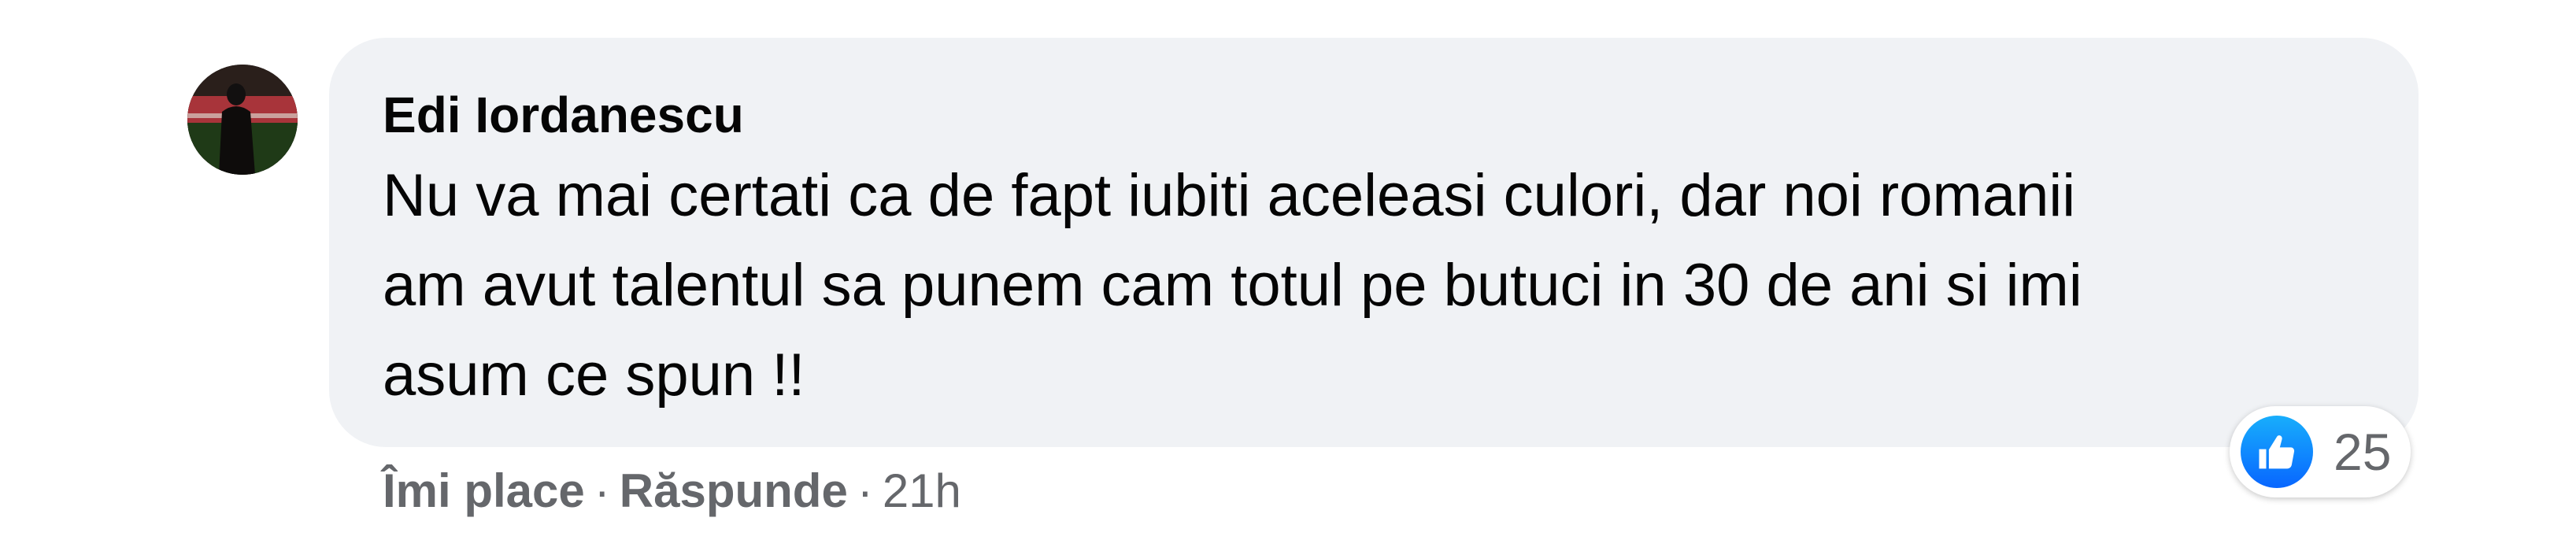 The height and width of the screenshot is (551, 2576). I want to click on comment-actions: Îmi place · Răspunde · 21h, so click(672, 491).